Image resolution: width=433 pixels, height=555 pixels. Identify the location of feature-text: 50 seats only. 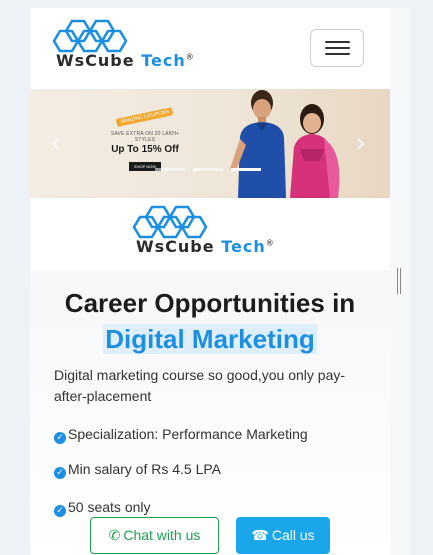
(109, 507).